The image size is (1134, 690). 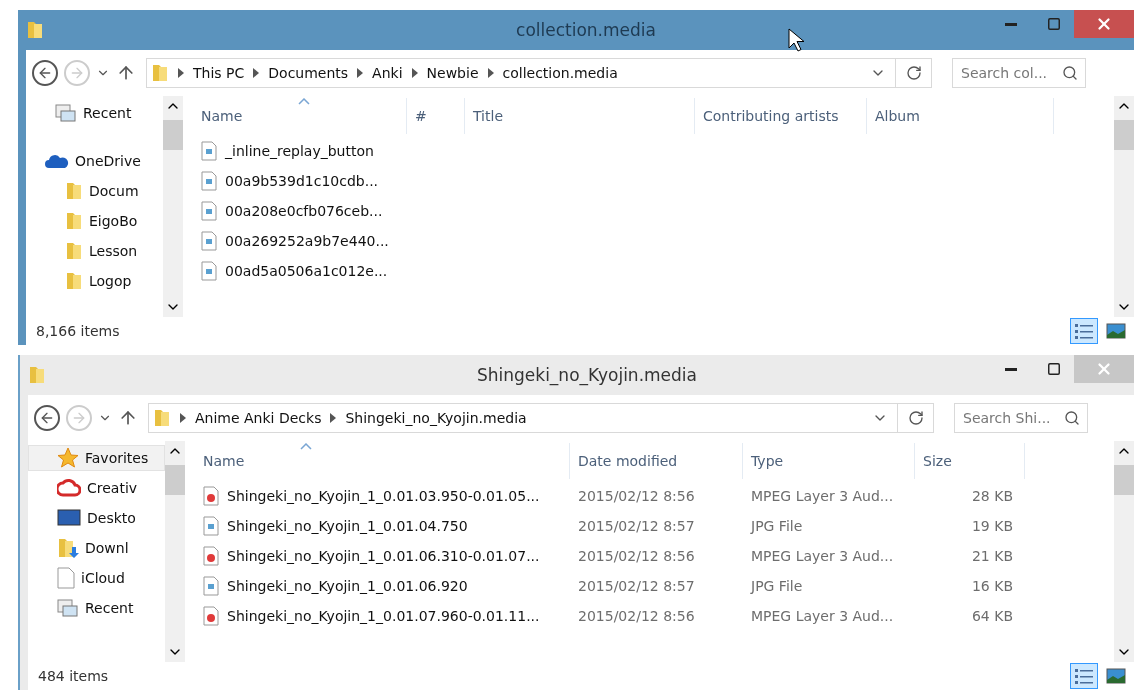 What do you see at coordinates (68, 548) in the screenshot?
I see `download-folder-icon` at bounding box center [68, 548].